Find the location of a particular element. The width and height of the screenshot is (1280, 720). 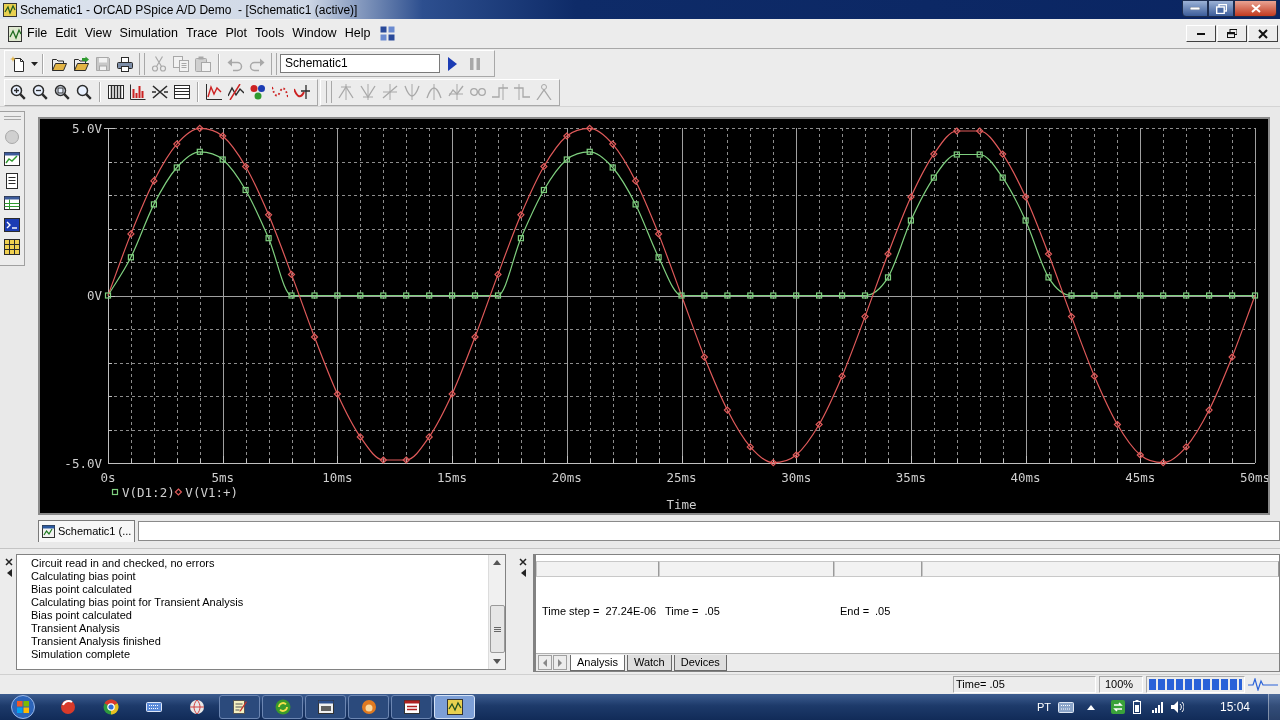

panel-tab: Watch is located at coordinates (649, 663).